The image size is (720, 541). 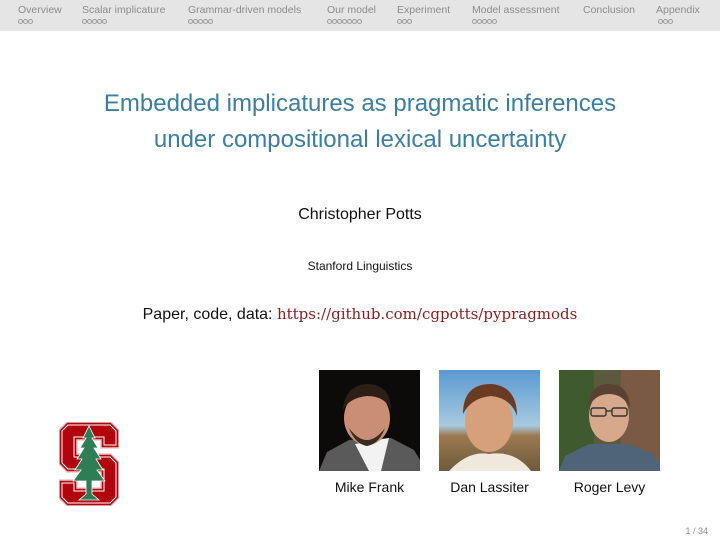 I want to click on collaborator-roger-levy: Roger Levy, so click(x=609, y=432).